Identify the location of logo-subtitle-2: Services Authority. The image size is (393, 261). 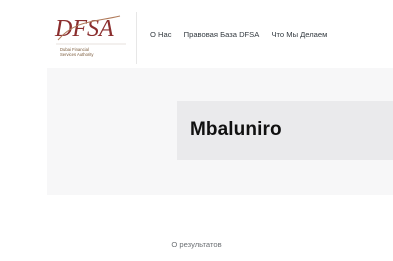
(77, 54).